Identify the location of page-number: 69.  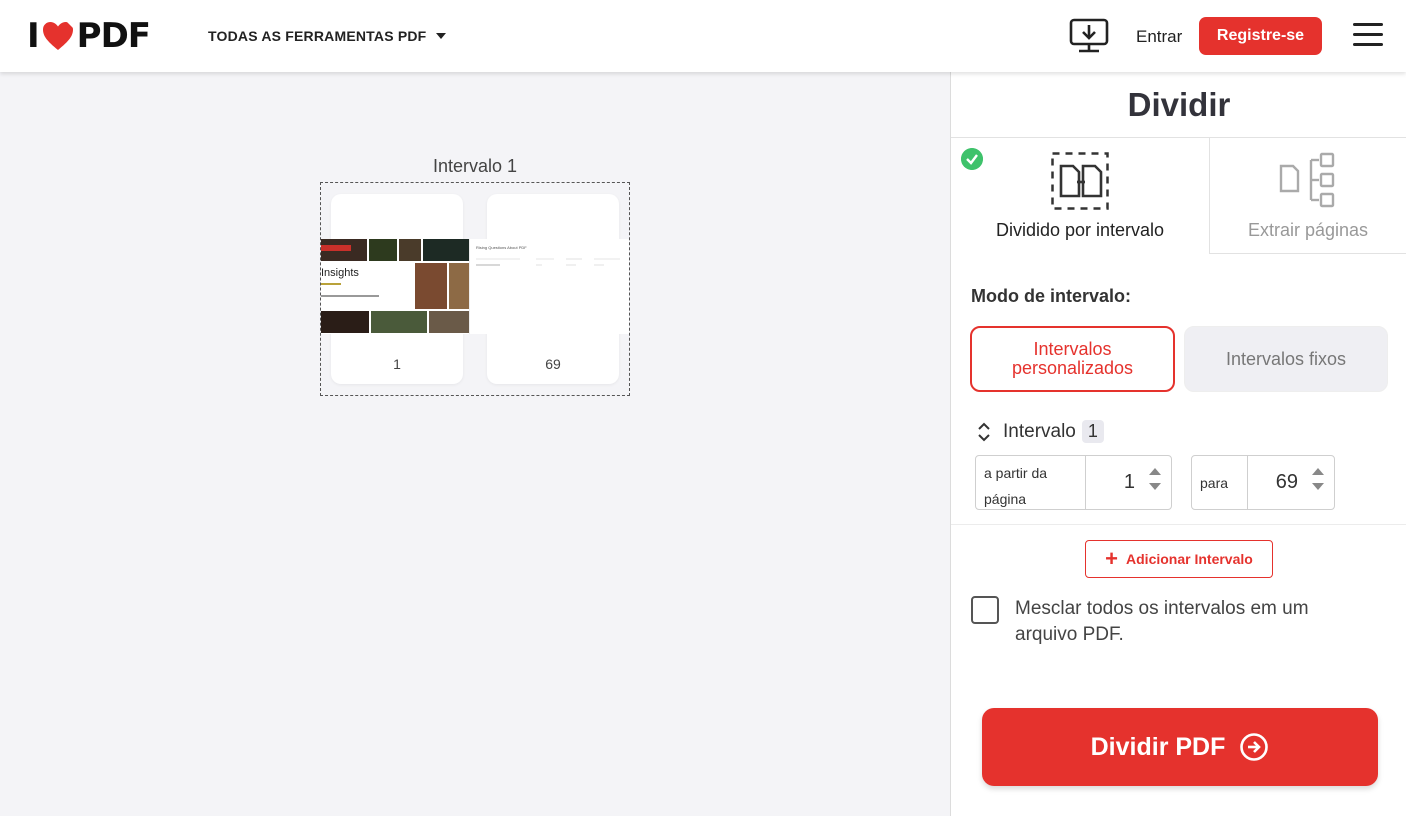
(553, 364).